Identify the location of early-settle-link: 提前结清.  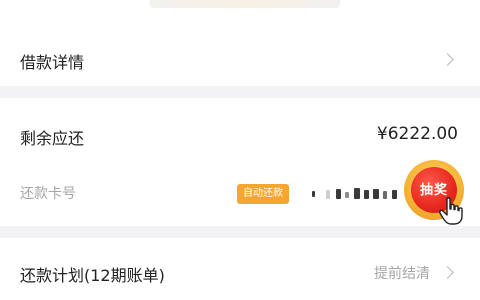
(402, 273).